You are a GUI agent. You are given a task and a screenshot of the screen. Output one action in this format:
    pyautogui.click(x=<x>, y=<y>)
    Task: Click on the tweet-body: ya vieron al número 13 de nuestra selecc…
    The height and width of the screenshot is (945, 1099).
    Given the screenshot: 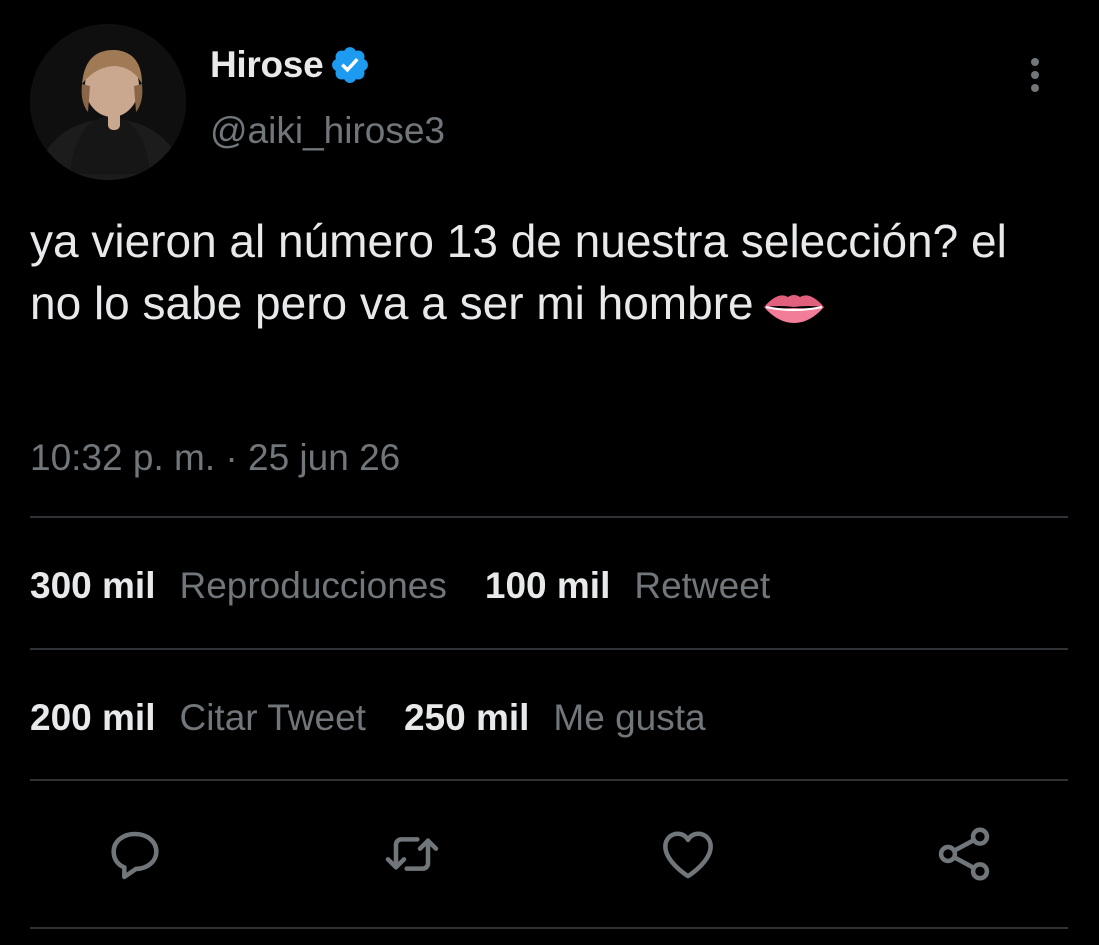 What is the action you would take?
    pyautogui.click(x=518, y=272)
    